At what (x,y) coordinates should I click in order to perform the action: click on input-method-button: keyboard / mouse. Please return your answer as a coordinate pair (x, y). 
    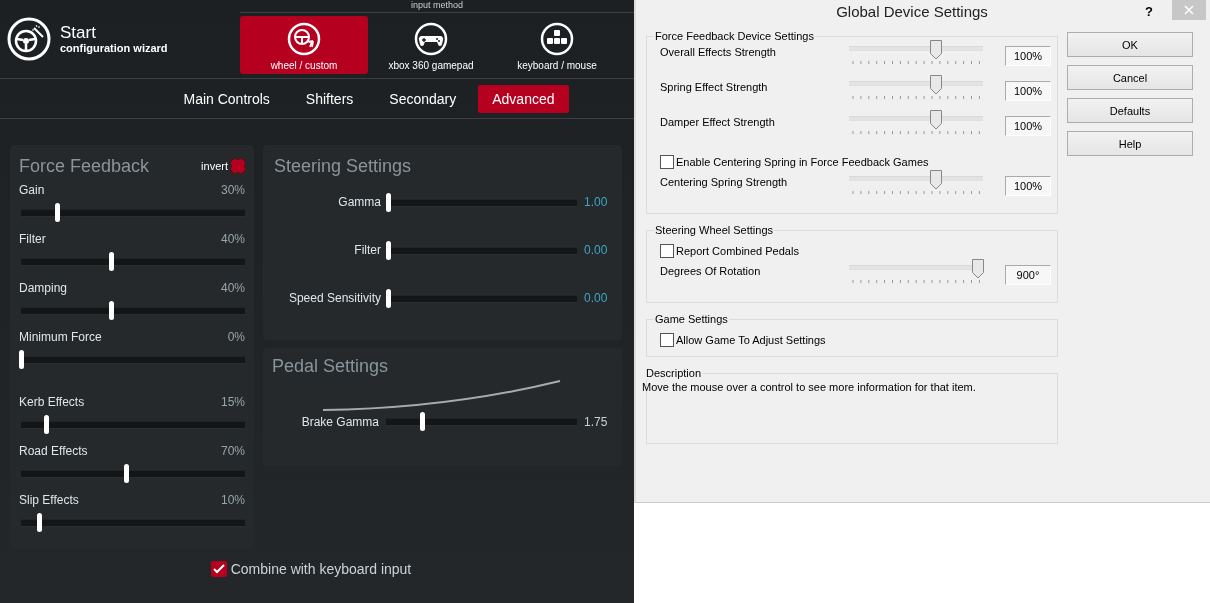
    Looking at the image, I should click on (557, 45).